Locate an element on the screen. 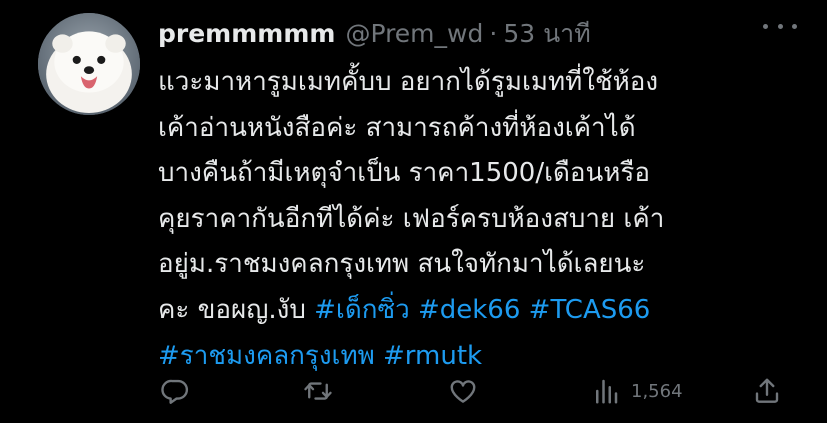 Image resolution: width=827 pixels, height=423 pixels. views-button: 1,564 is located at coordinates (637, 391).